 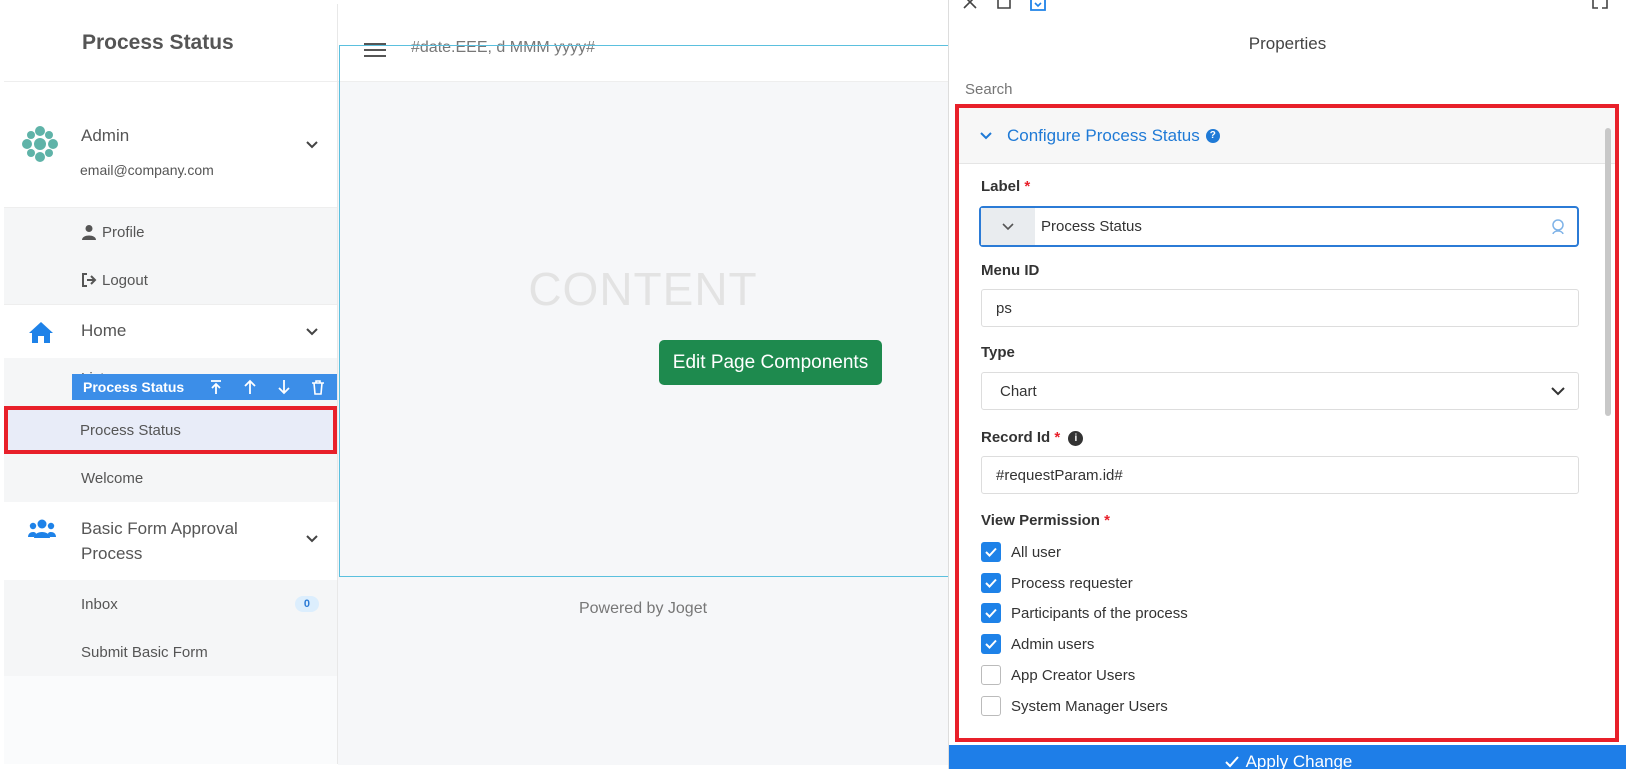 I want to click on scrollbar-thumb, so click(x=1608, y=272).